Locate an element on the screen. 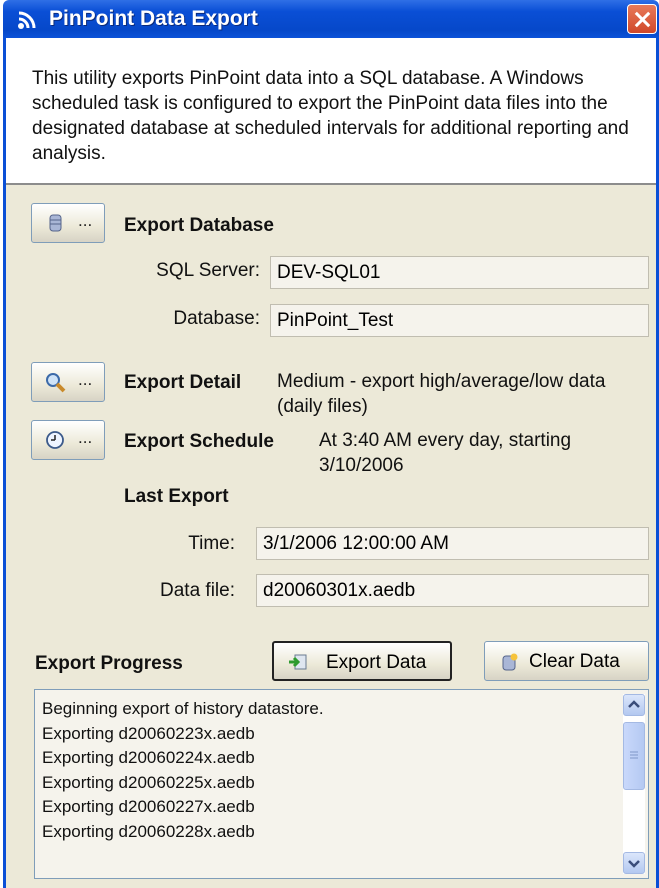 Image resolution: width=659 pixels, height=888 pixels. export-schedule-value: At 3:40 AM every day, starting 3/10/2006 is located at coordinates (445, 453).